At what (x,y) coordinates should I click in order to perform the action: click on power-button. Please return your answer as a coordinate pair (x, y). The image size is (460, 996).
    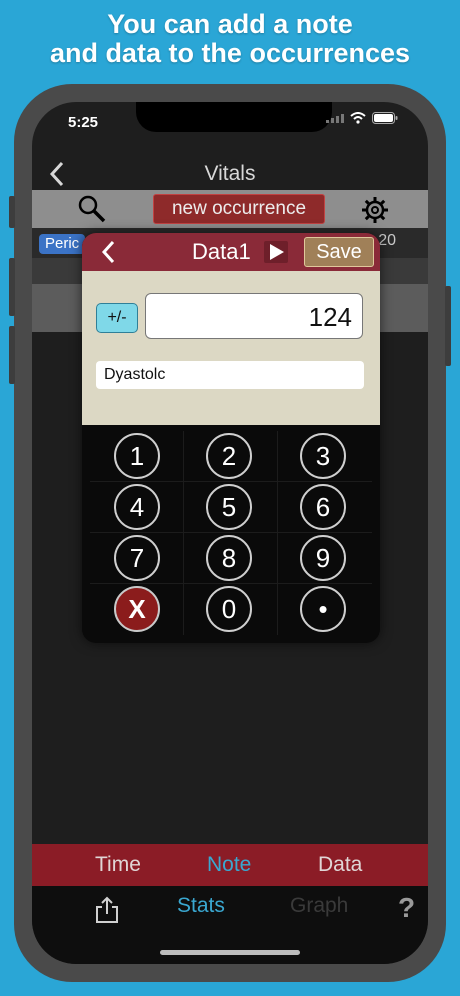
    Looking at the image, I should click on (448, 326).